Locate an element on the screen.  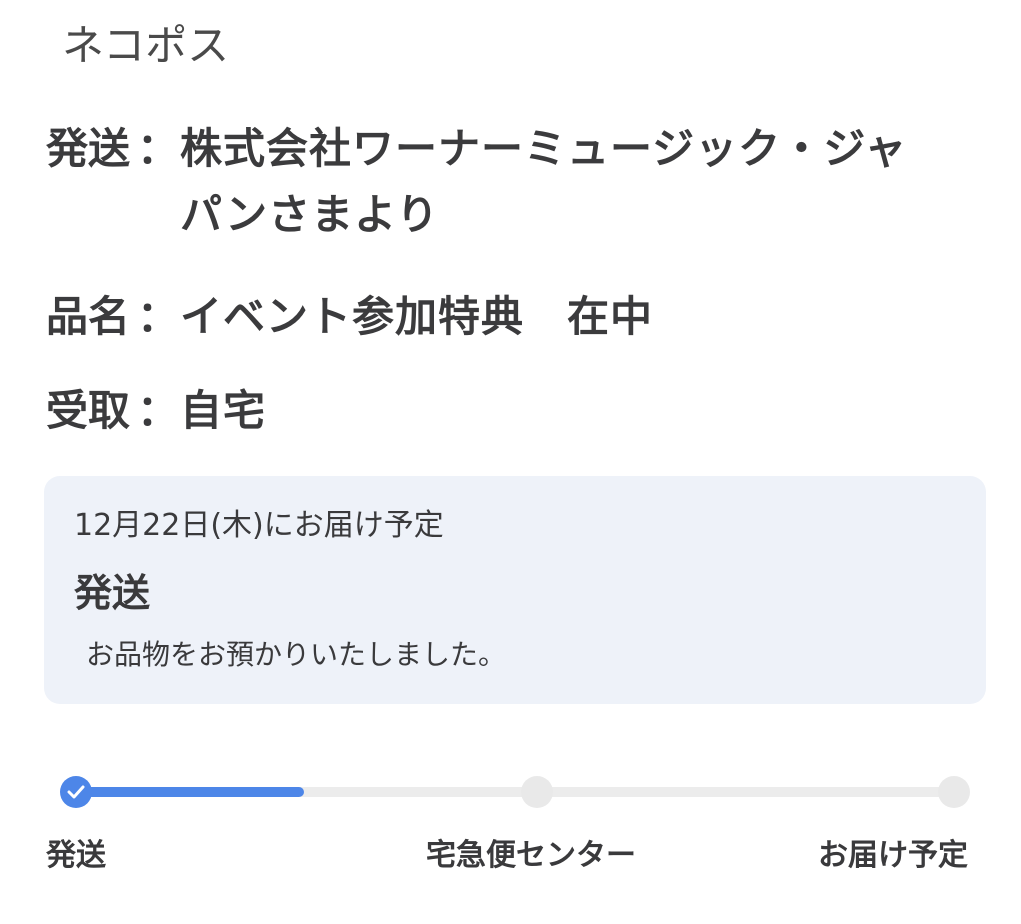
sender-value: 株式会社ワーナーミュージック・ジャパンさまより is located at coordinates (544, 181).